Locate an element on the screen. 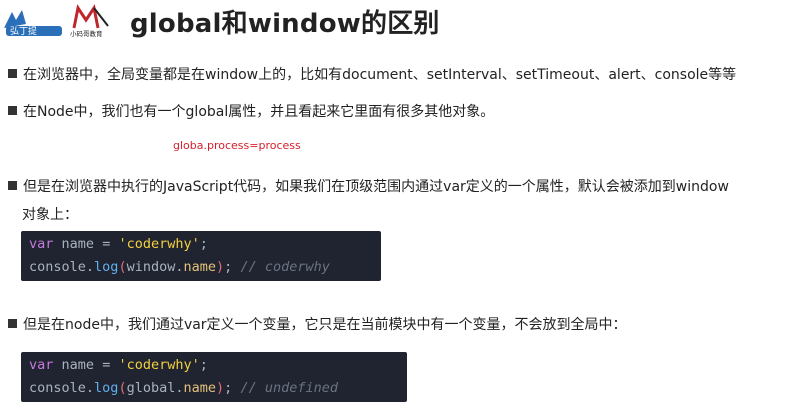  page-title: global和window的区别 is located at coordinates (285, 24).